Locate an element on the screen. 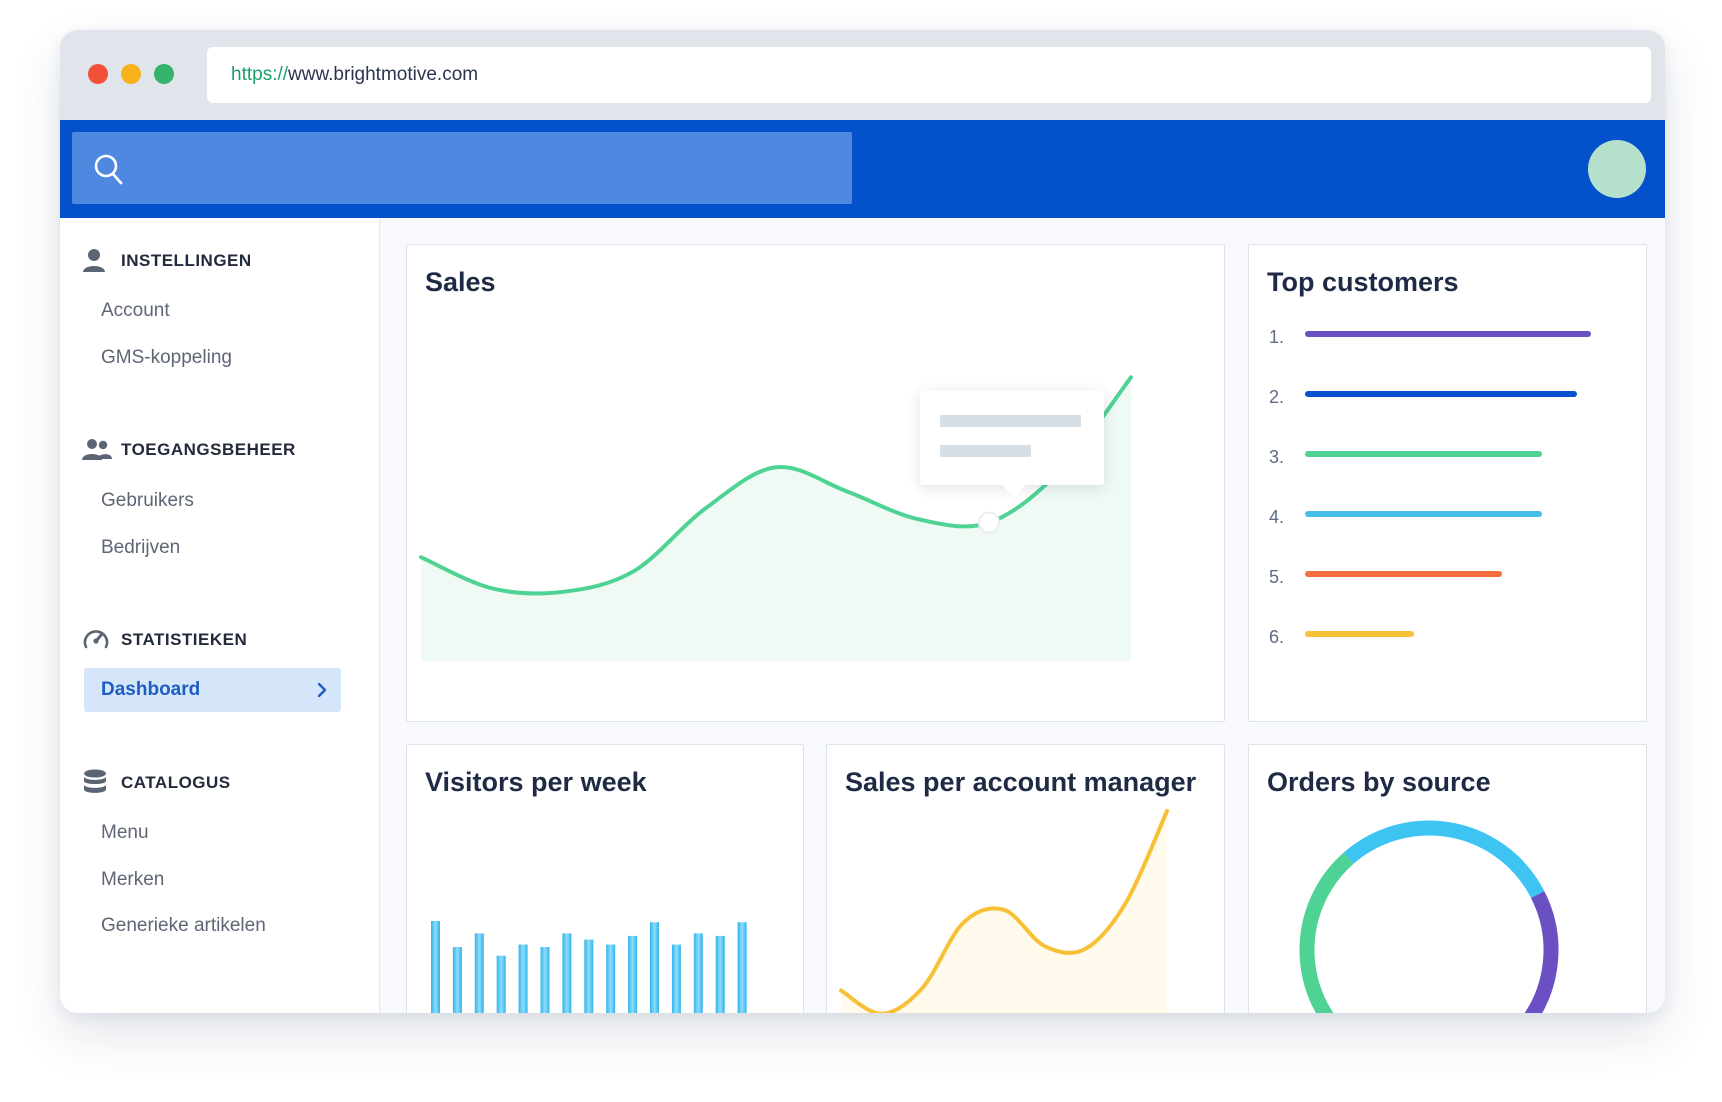 The height and width of the screenshot is (1102, 1722). sidebar-item-account: Account is located at coordinates (135, 311).